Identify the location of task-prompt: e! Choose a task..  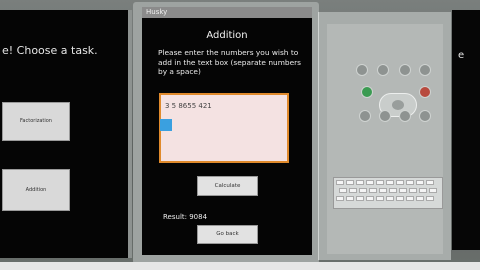
(50, 50).